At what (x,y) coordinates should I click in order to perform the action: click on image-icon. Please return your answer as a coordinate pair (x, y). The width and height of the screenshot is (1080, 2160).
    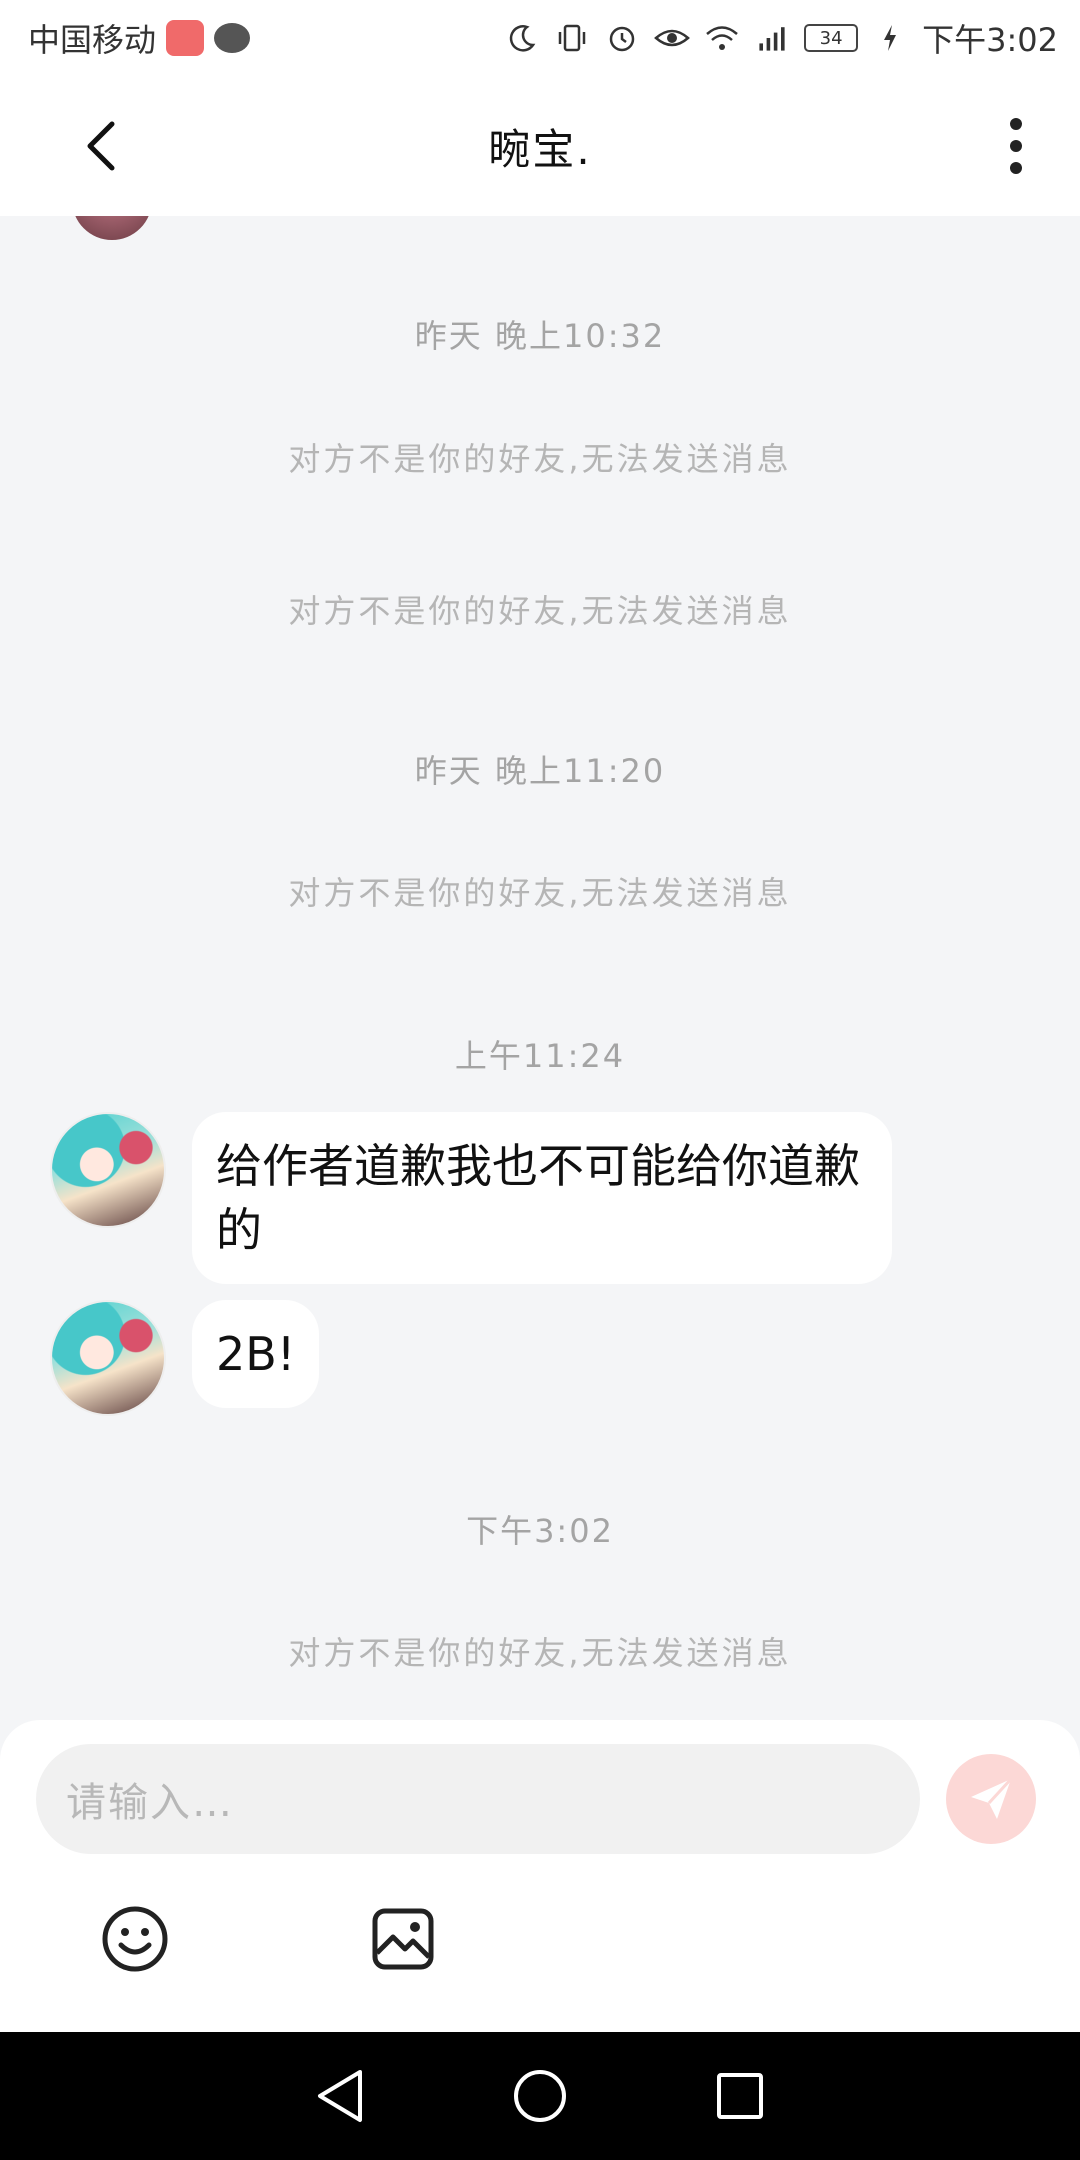
    Looking at the image, I should click on (403, 1939).